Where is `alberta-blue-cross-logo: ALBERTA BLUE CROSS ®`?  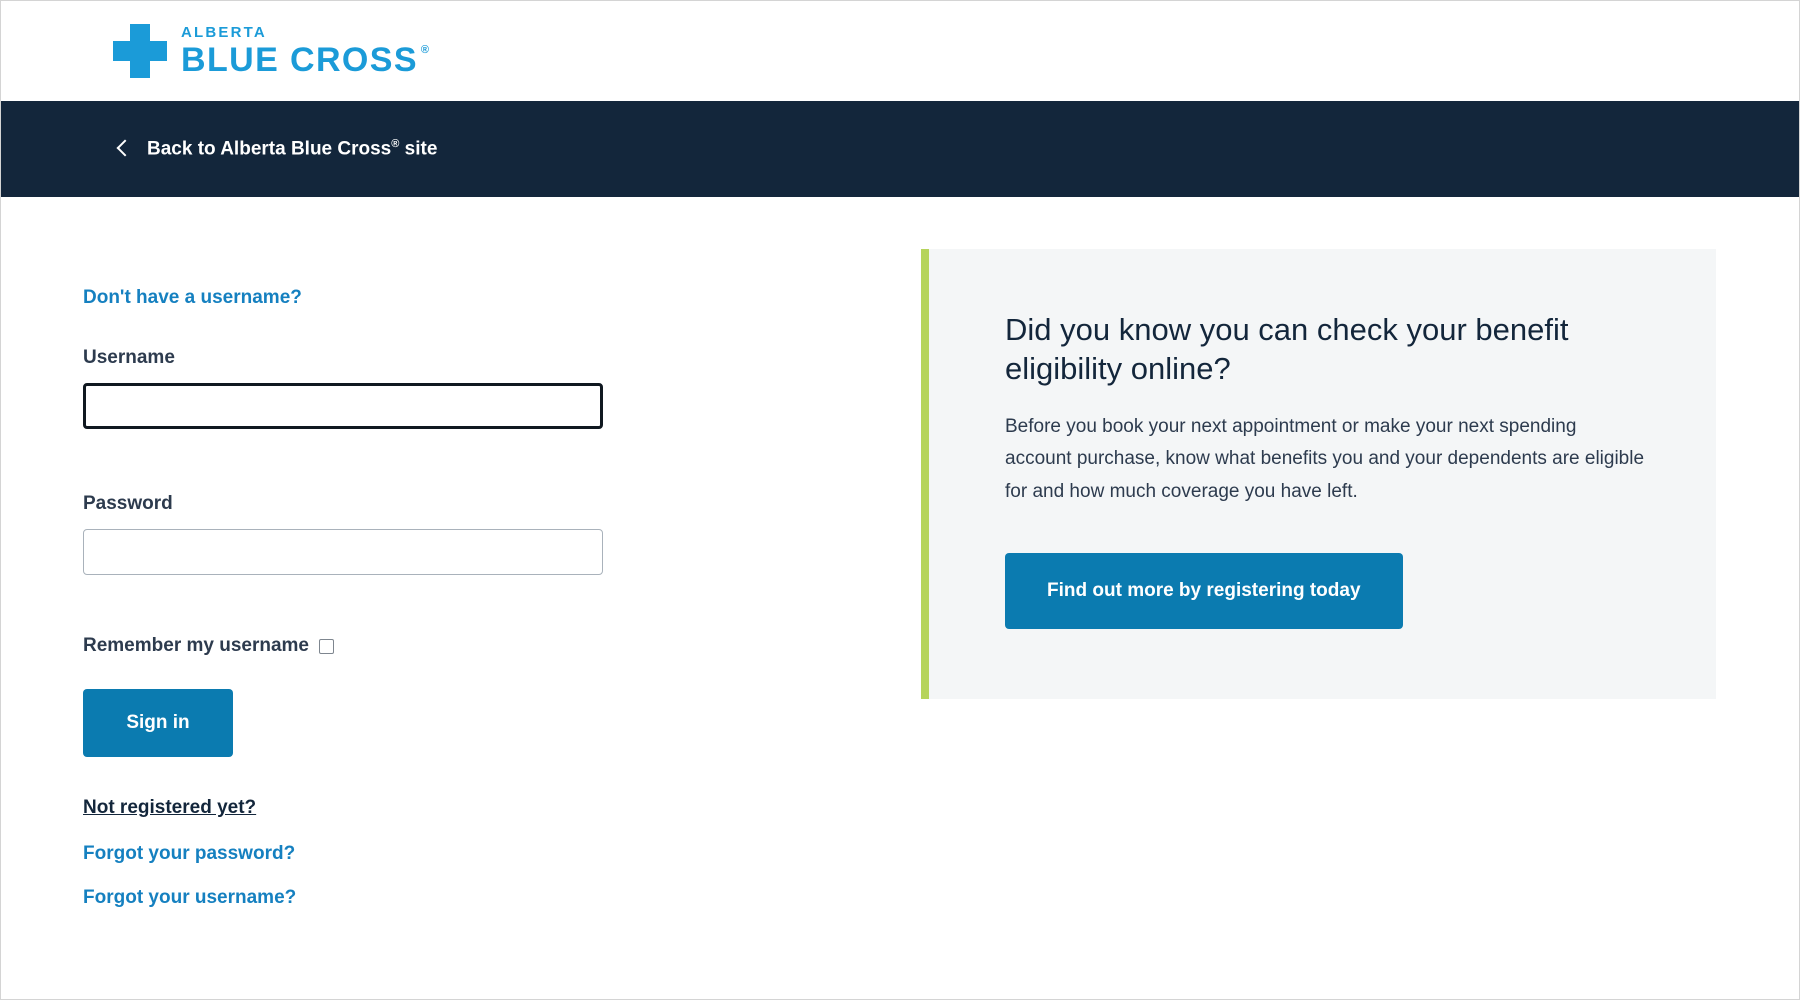 alberta-blue-cross-logo: ALBERTA BLUE CROSS ® is located at coordinates (271, 51).